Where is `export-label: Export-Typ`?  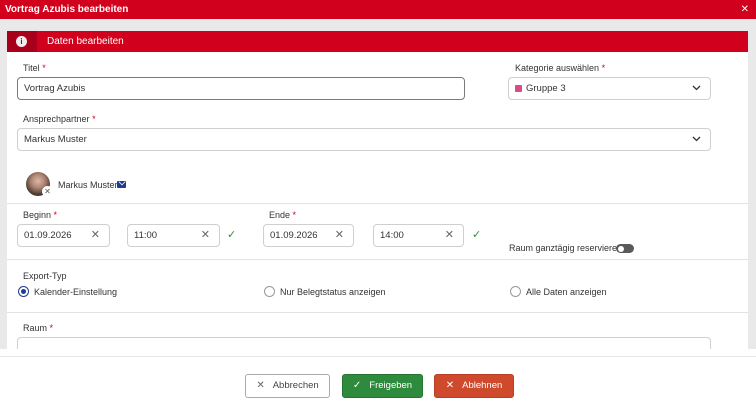
export-label: Export-Typ is located at coordinates (45, 276).